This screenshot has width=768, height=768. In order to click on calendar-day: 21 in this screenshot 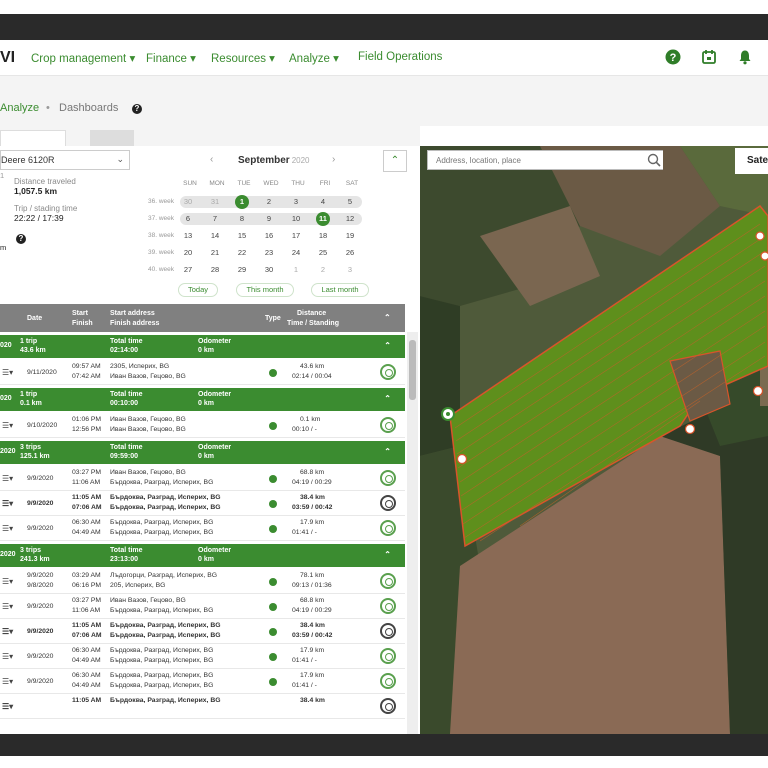, I will do `click(215, 253)`.